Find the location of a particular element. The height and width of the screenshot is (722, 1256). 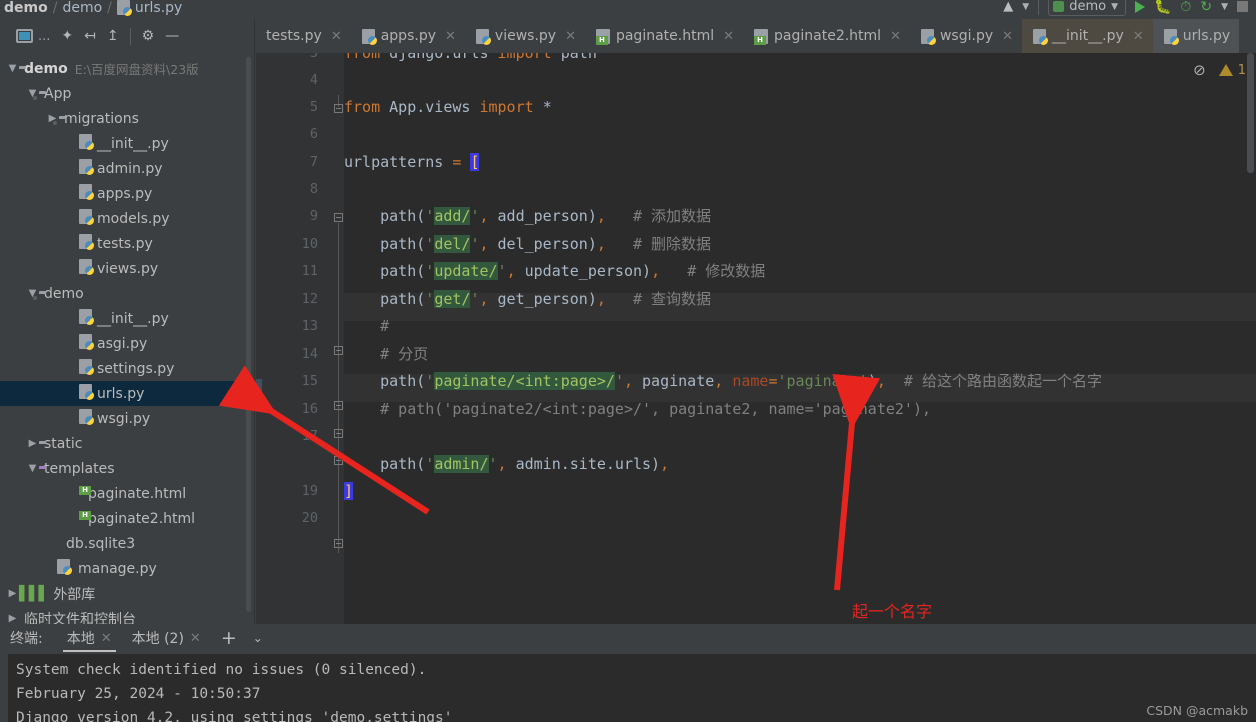

coverage-icon: ⏱ is located at coordinates (1185, 7).